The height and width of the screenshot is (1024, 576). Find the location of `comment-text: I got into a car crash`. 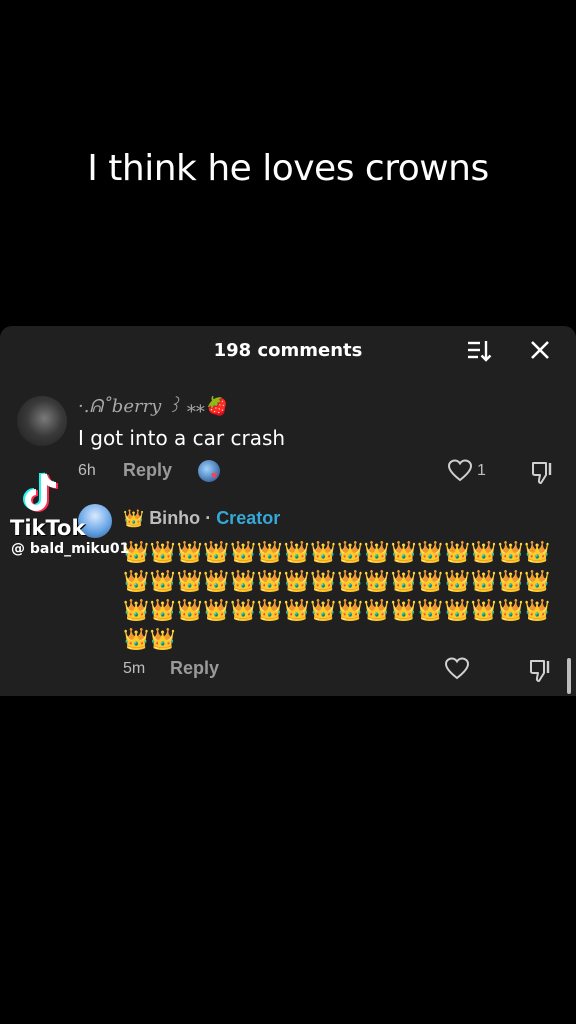

comment-text: I got into a car crash is located at coordinates (182, 438).